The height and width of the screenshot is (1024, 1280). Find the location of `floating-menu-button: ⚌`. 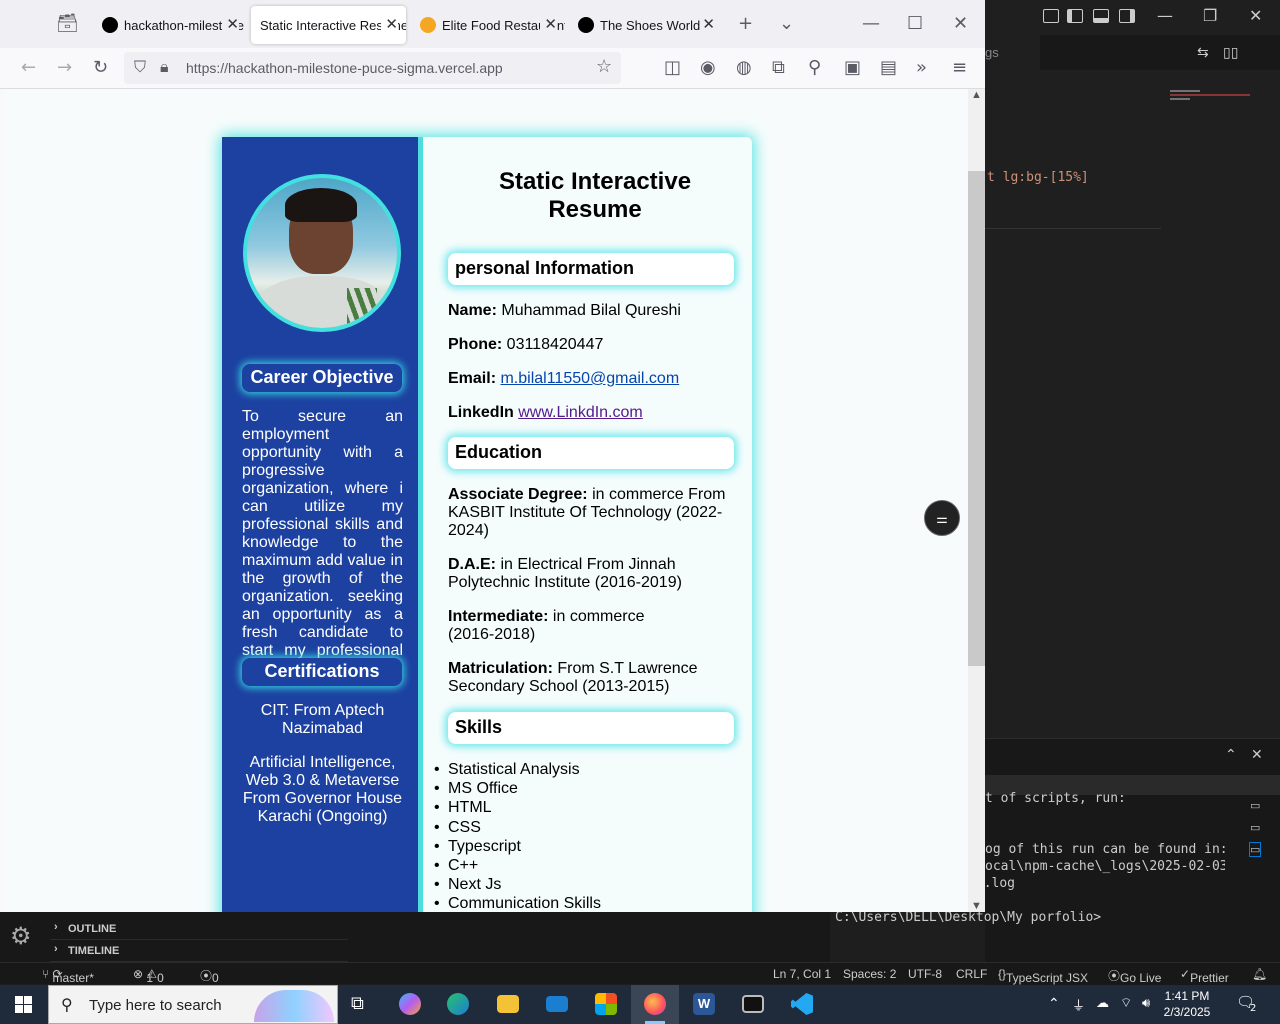

floating-menu-button: ⚌ is located at coordinates (942, 518).